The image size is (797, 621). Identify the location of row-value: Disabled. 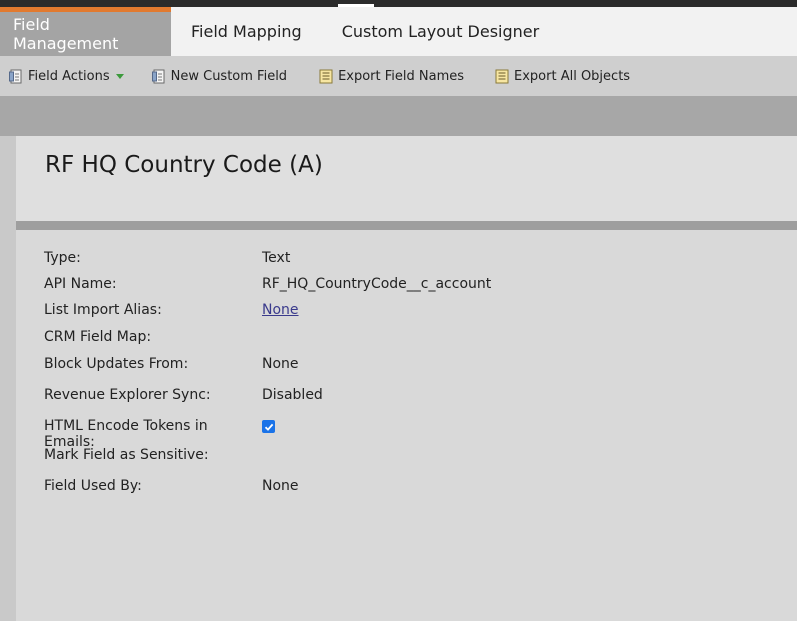
(292, 395).